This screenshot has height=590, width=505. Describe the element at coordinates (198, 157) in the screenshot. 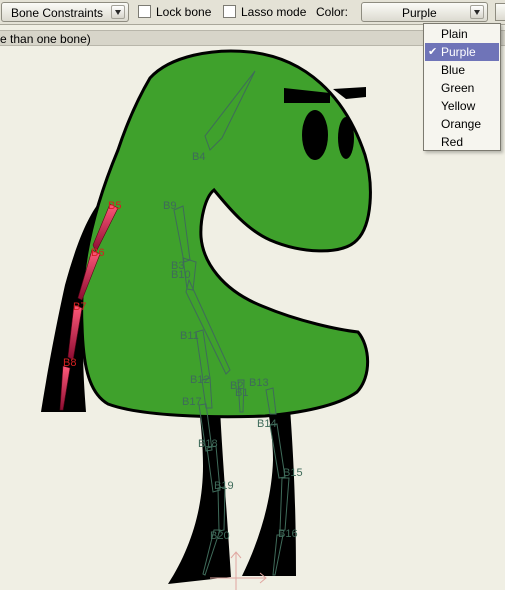

I see `bone-label: B4` at that location.